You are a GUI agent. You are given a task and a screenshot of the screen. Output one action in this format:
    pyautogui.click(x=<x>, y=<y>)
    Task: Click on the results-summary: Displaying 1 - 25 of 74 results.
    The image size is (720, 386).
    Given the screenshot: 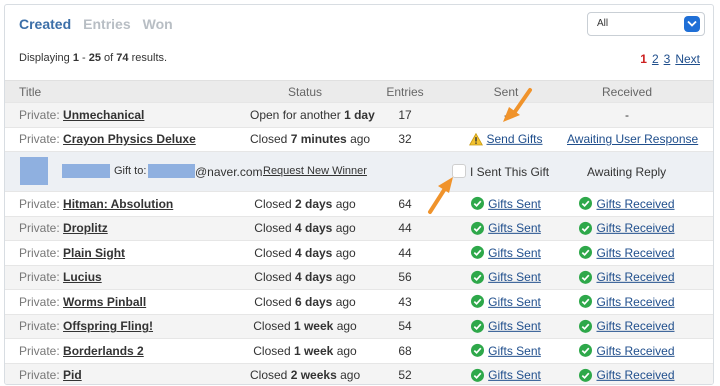 What is the action you would take?
    pyautogui.click(x=93, y=58)
    